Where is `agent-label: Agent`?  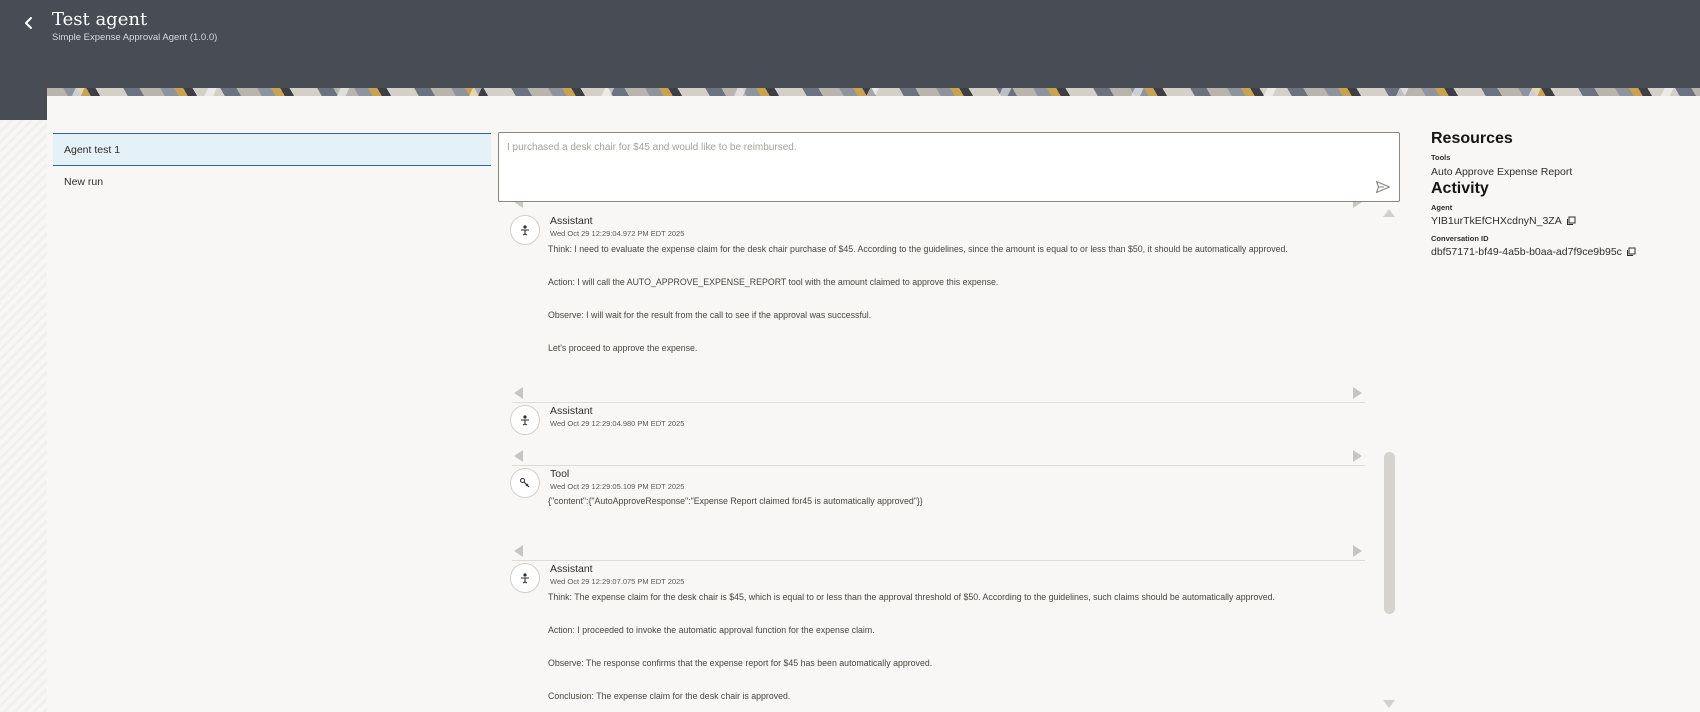
agent-label: Agent is located at coordinates (1442, 207).